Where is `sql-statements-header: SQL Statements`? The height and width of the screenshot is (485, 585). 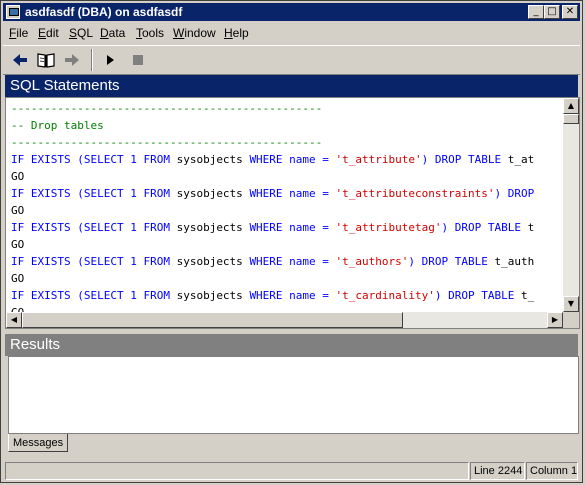
sql-statements-header: SQL Statements is located at coordinates (291, 86).